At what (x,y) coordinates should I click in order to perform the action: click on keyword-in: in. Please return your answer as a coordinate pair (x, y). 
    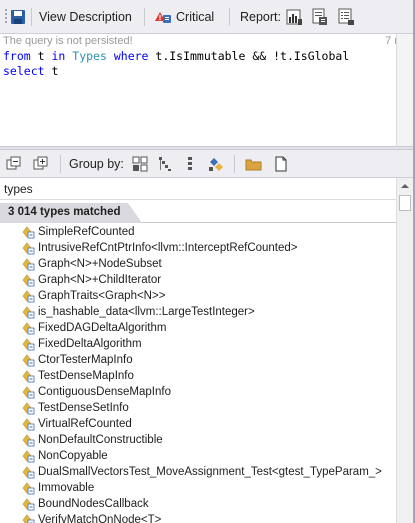
    Looking at the image, I should click on (58, 56).